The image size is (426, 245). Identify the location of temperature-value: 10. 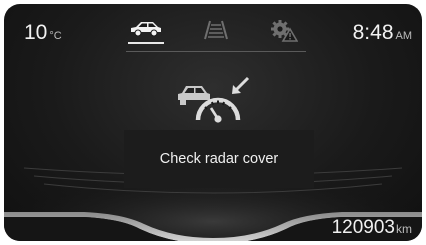
(36, 32).